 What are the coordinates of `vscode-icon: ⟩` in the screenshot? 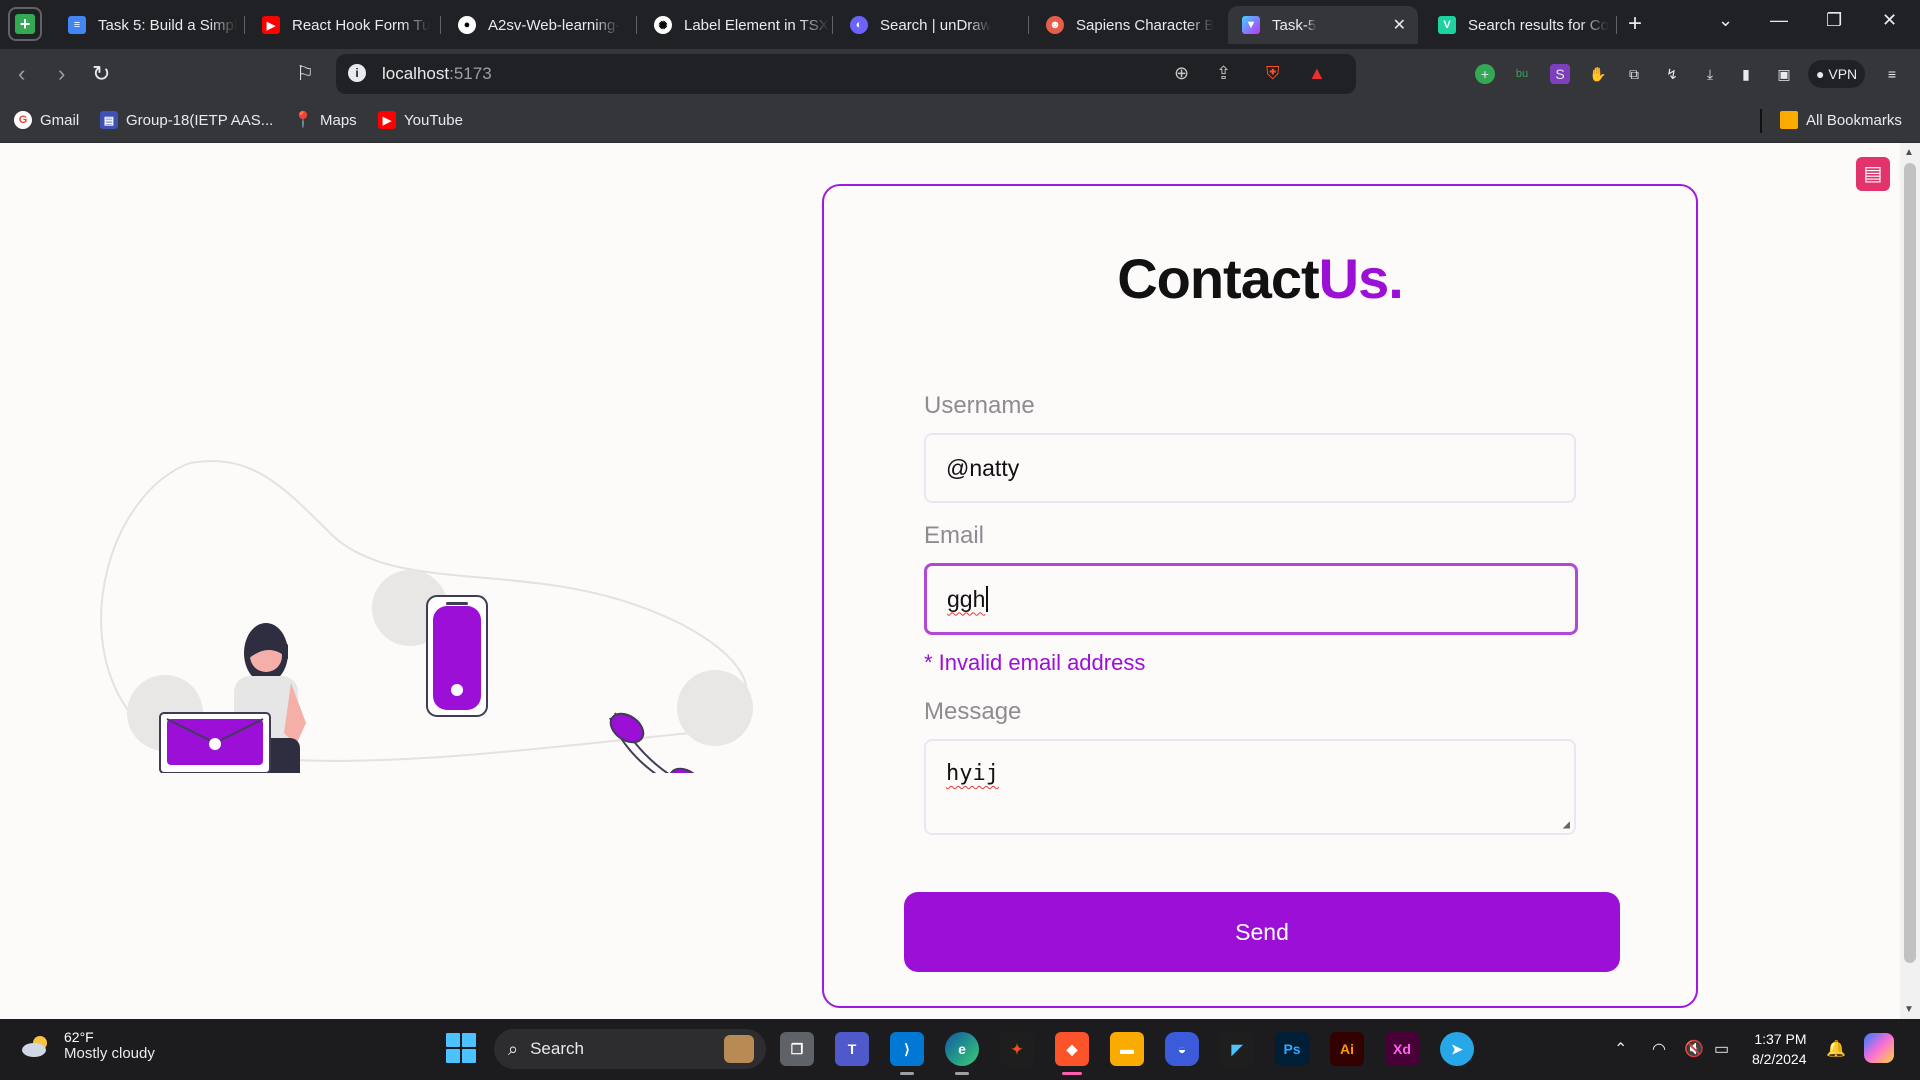 It's located at (907, 1053).